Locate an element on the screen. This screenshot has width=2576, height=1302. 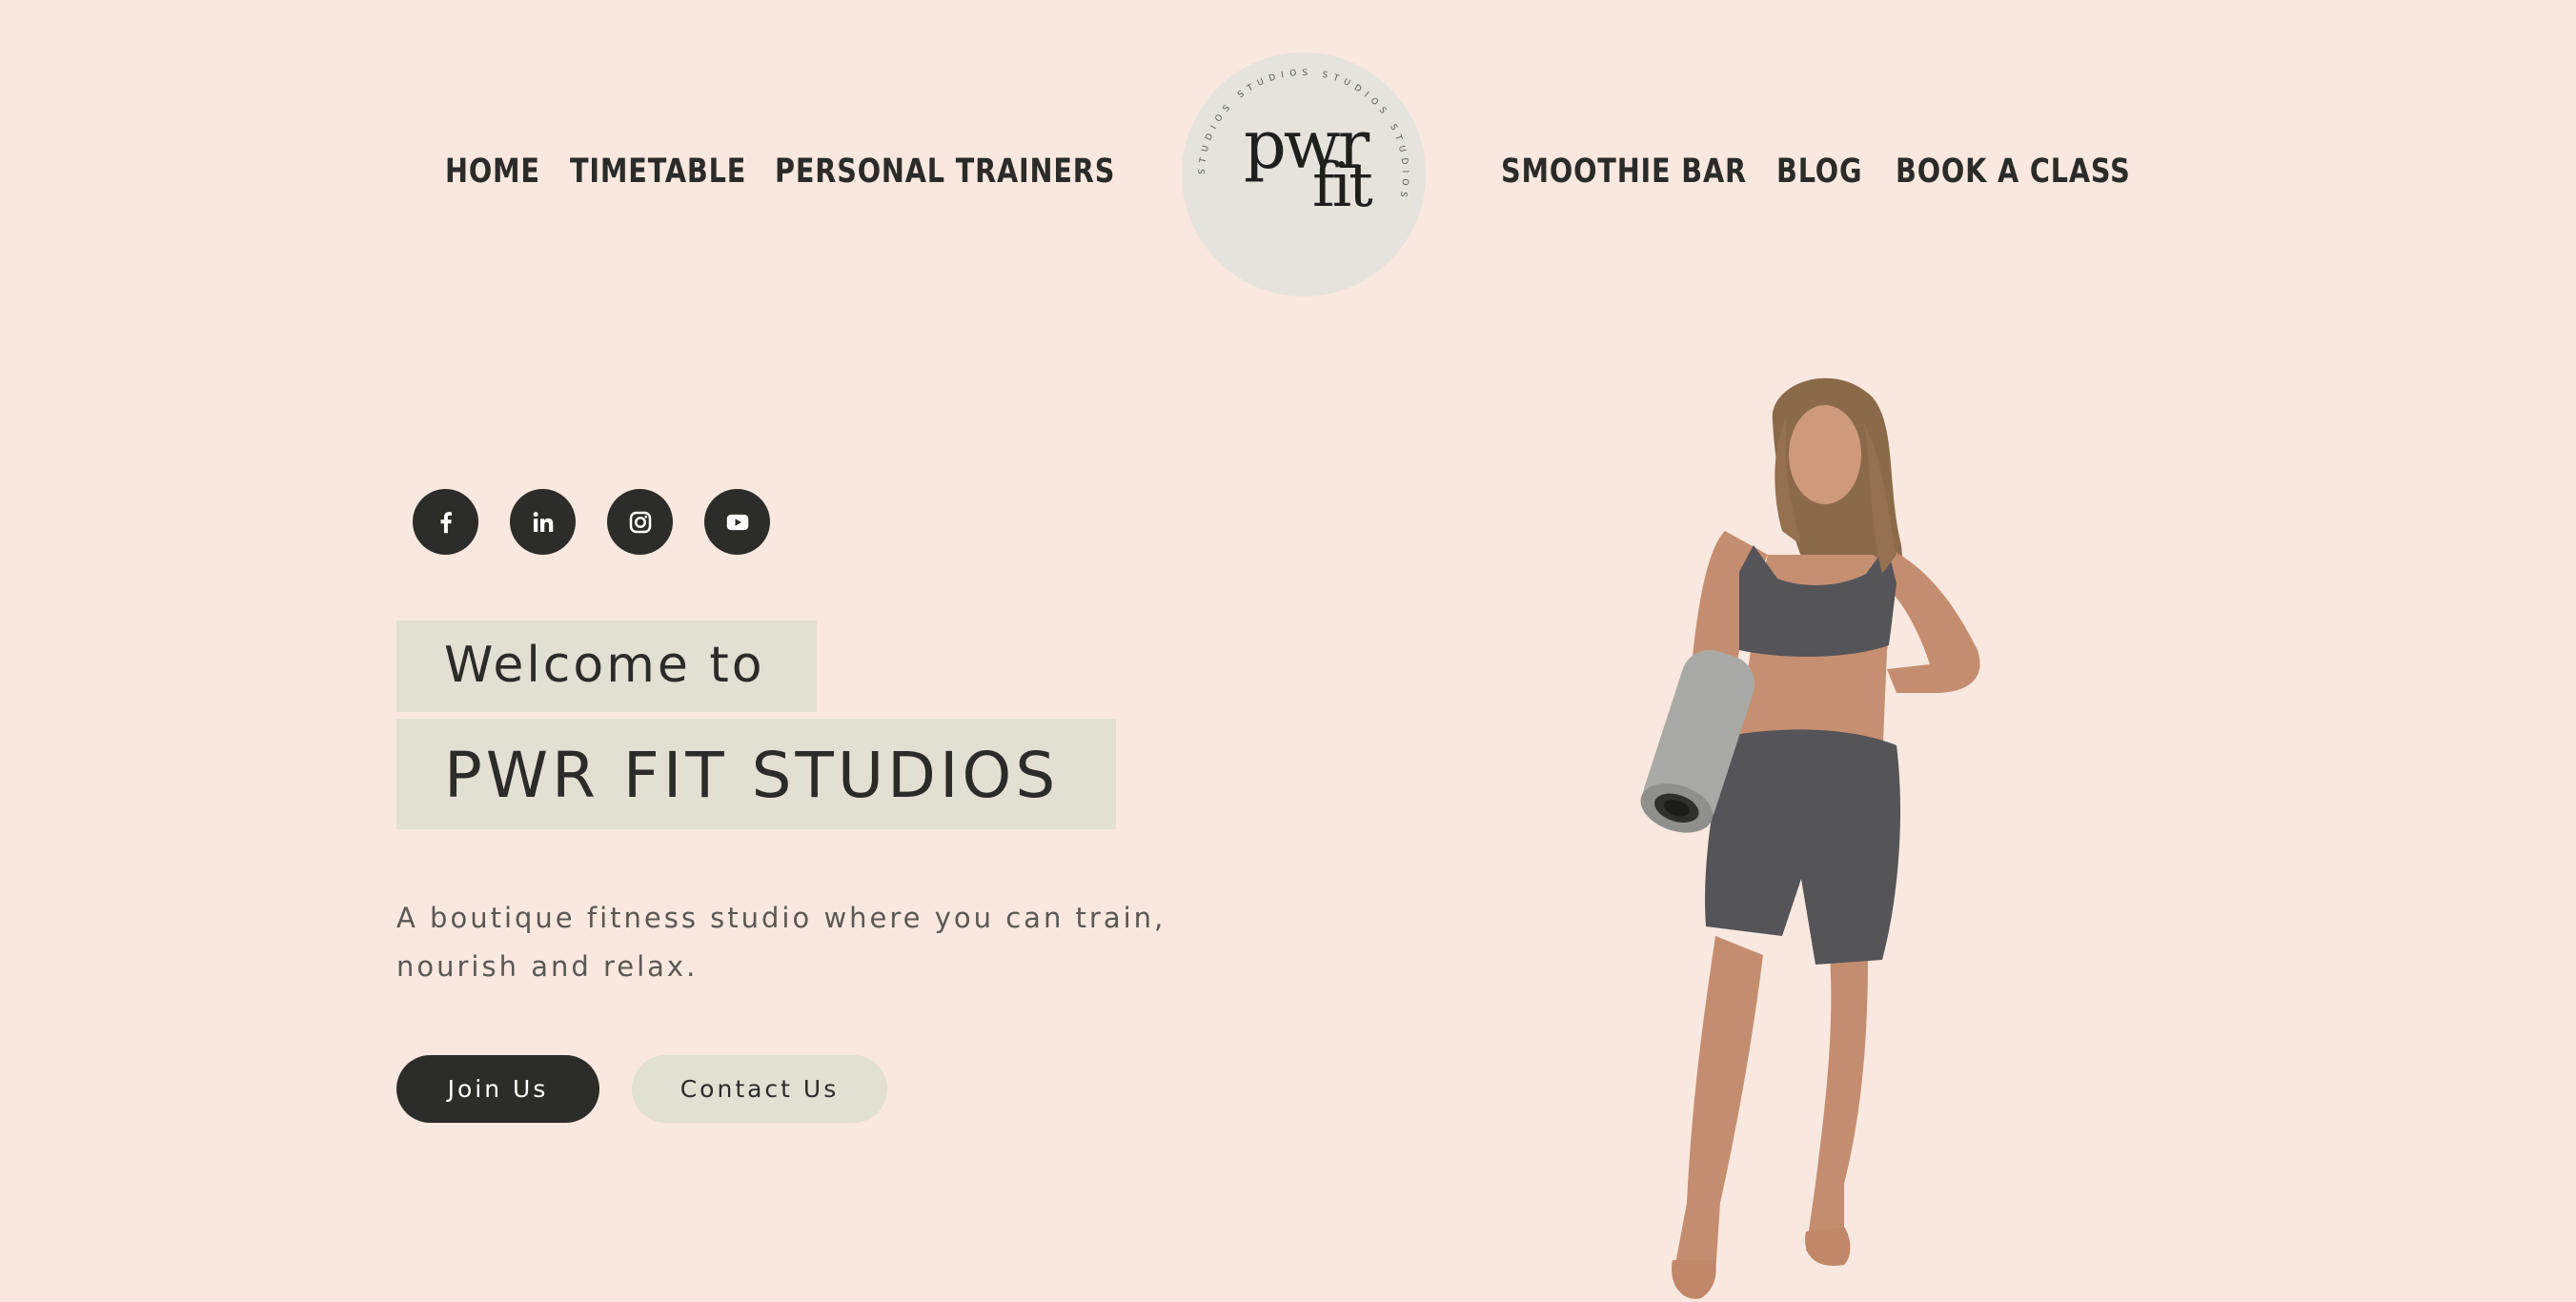
nav-blog: BLOG is located at coordinates (1819, 172).